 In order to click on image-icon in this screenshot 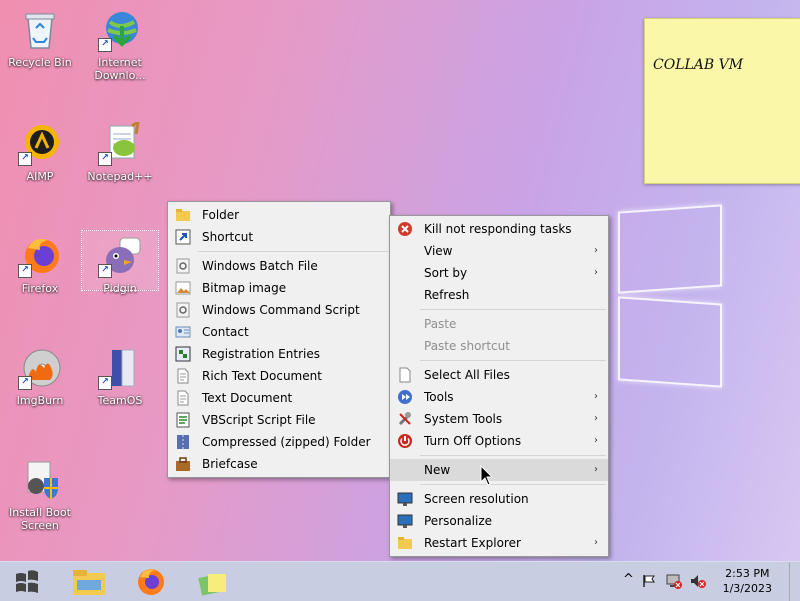, I will do `click(183, 288)`.